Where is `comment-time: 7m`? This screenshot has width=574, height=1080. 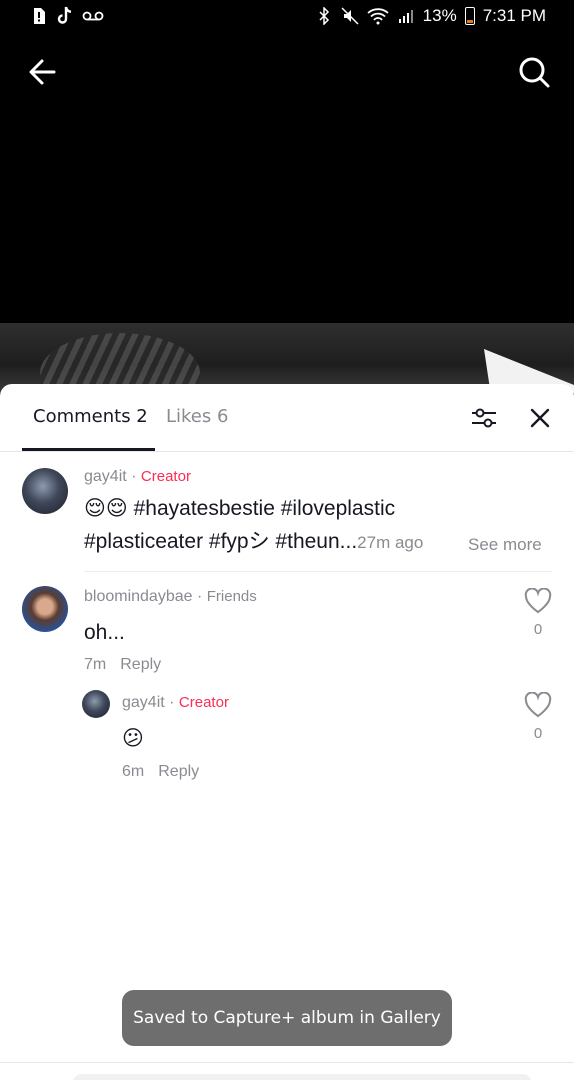 comment-time: 7m is located at coordinates (95, 664).